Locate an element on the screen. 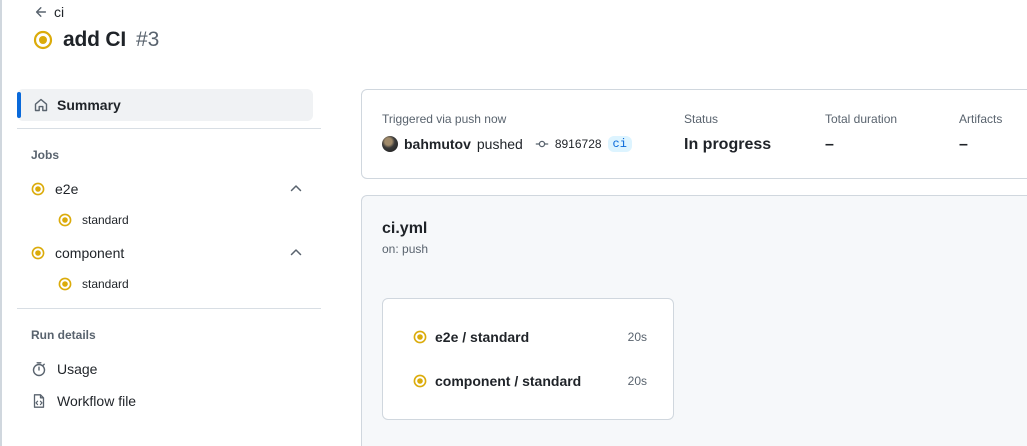 The width and height of the screenshot is (1027, 446). home-icon is located at coordinates (41, 105).